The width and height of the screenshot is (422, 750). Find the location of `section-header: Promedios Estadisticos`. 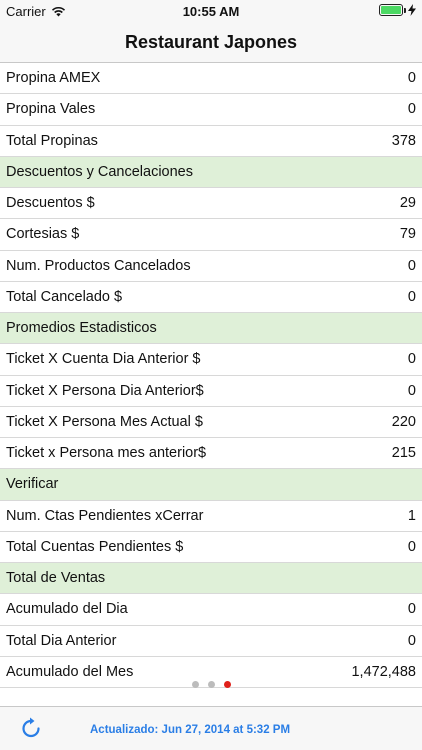

section-header: Promedios Estadisticos is located at coordinates (211, 329).